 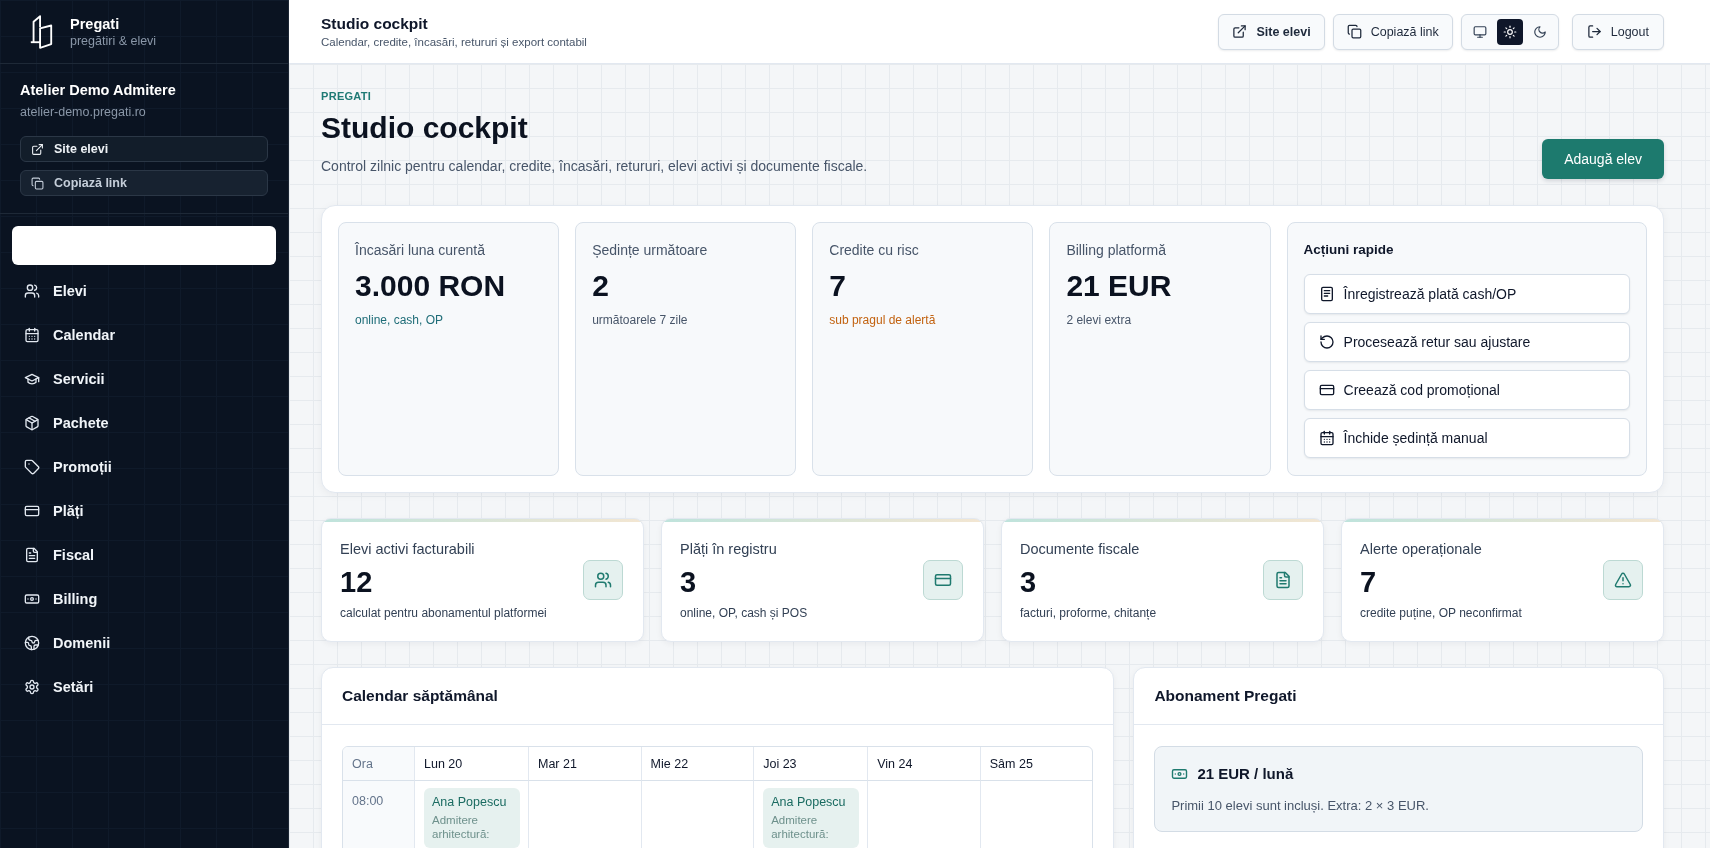 I want to click on stat-label: Încasări luna curentă, so click(x=420, y=250).